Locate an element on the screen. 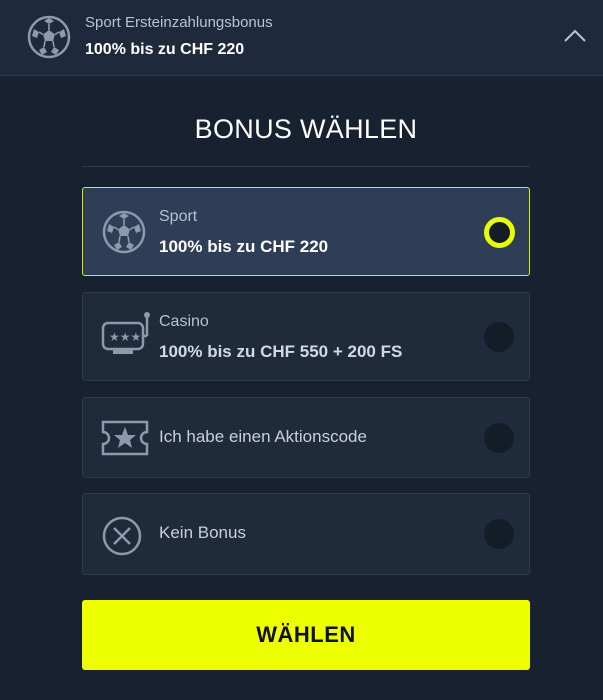  slot-machine-icon: ★★★ is located at coordinates (125, 333).